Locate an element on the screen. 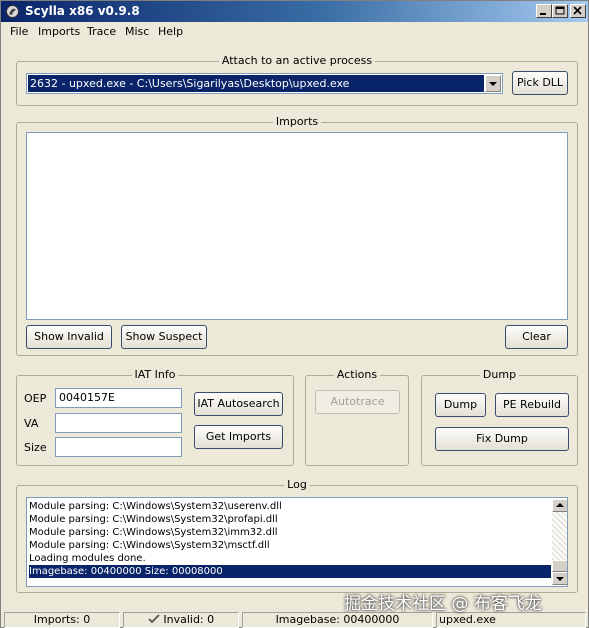 Image resolution: width=589 pixels, height=628 pixels. status-invalid-pane: Invalid: 0 is located at coordinates (181, 620).